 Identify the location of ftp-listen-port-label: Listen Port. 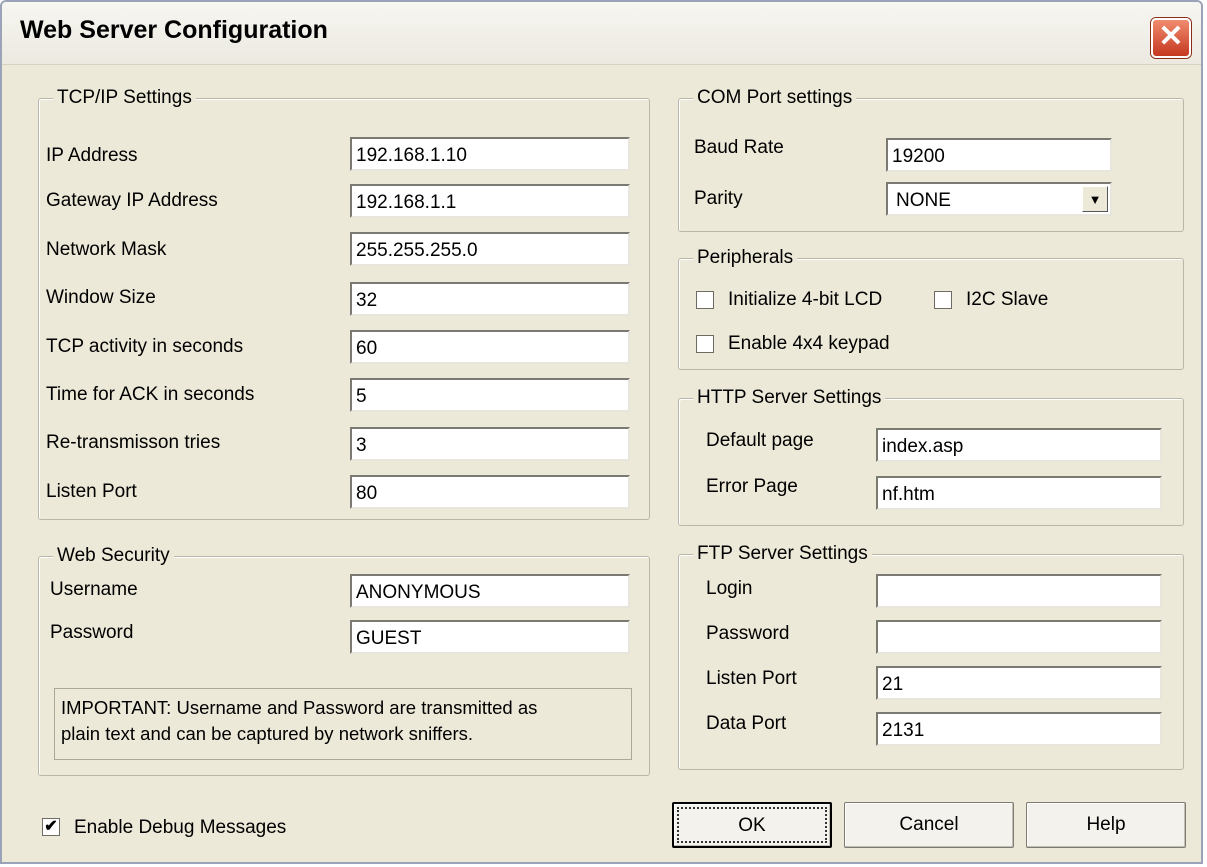
(751, 678).